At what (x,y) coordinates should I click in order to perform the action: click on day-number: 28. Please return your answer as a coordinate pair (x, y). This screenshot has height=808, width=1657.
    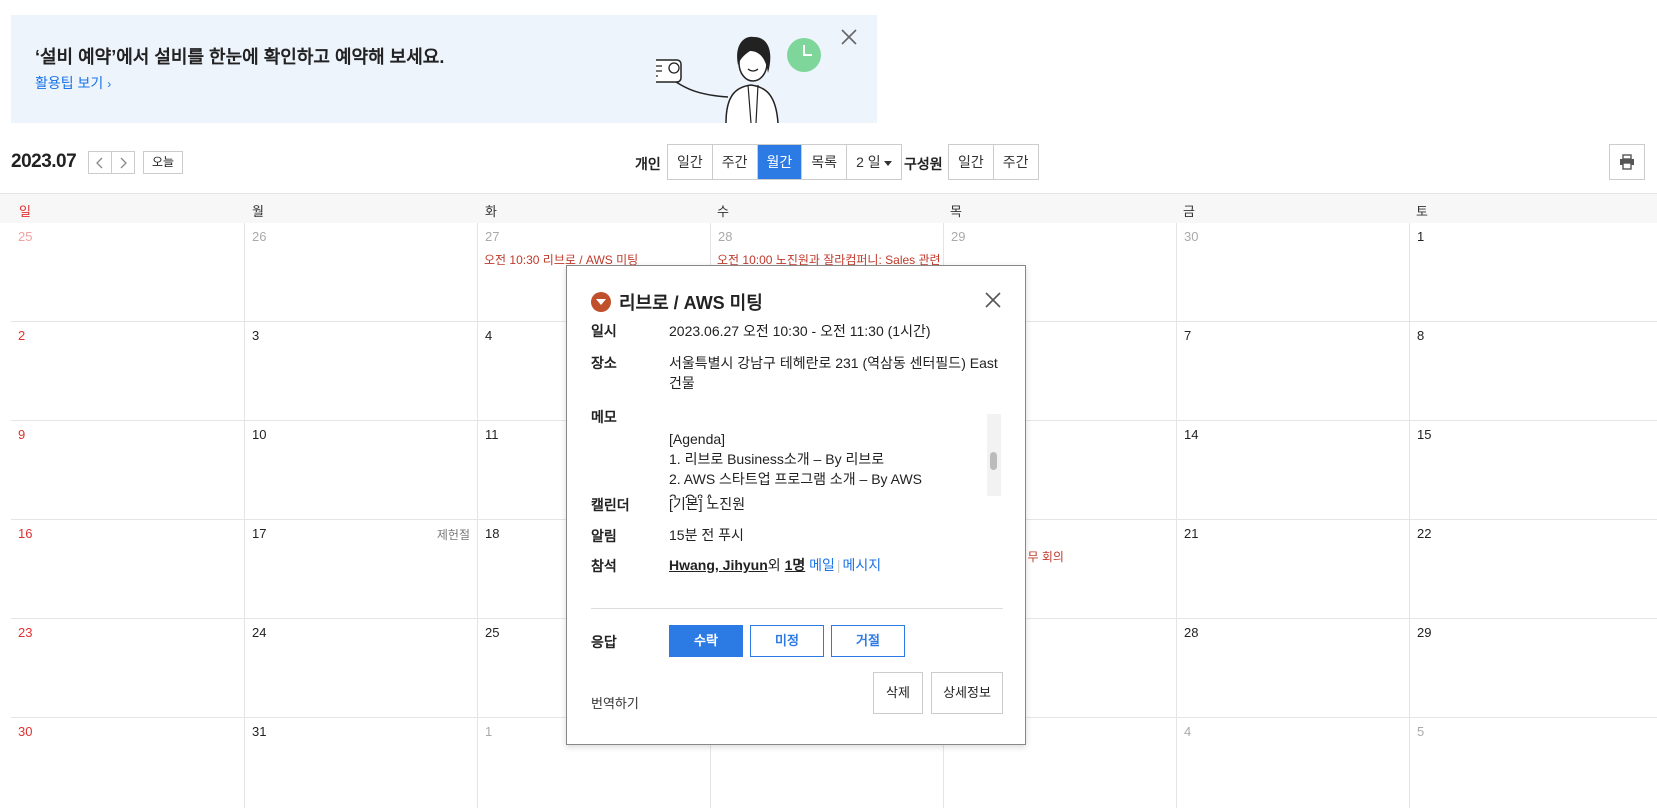
    Looking at the image, I should click on (1191, 632).